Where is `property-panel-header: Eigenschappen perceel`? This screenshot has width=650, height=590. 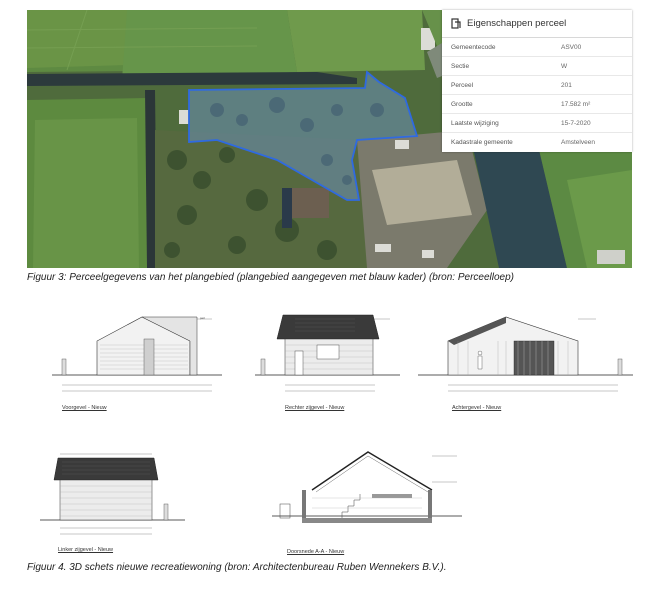
property-panel-header: Eigenschappen perceel is located at coordinates (537, 24).